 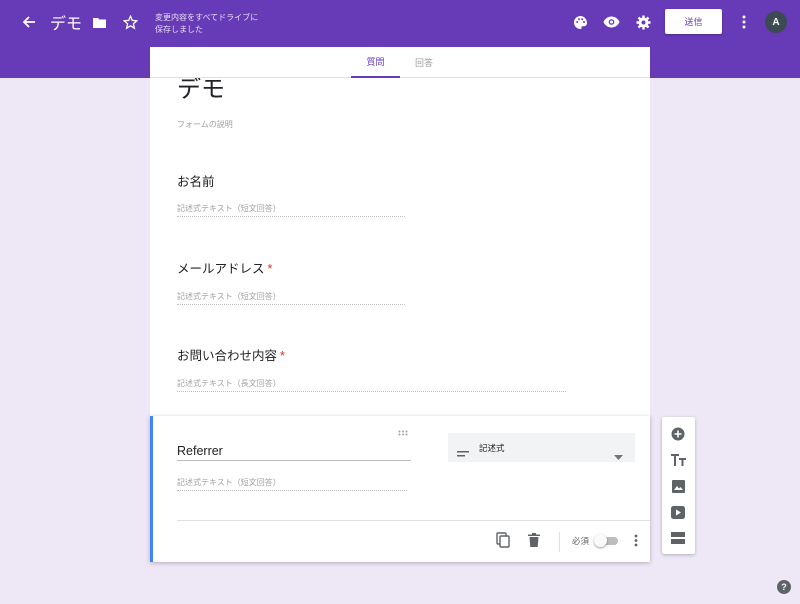 I want to click on required-toggle, so click(x=607, y=540).